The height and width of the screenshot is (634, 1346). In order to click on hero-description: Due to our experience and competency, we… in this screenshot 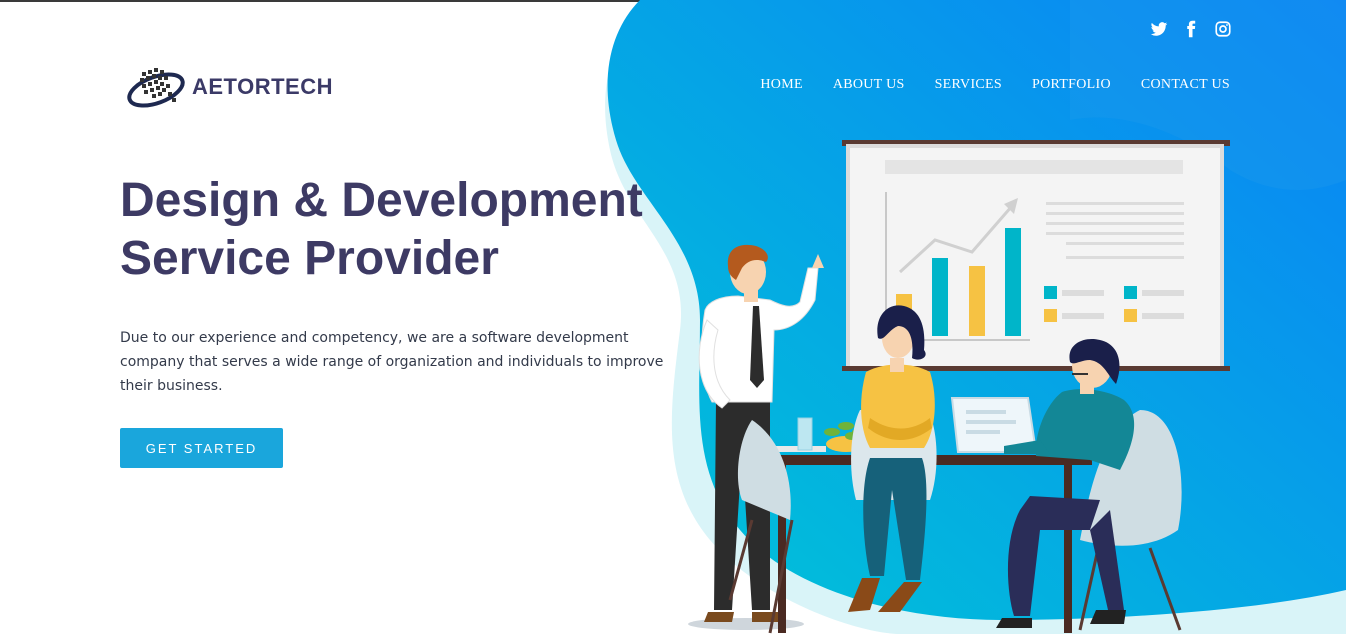, I will do `click(392, 362)`.